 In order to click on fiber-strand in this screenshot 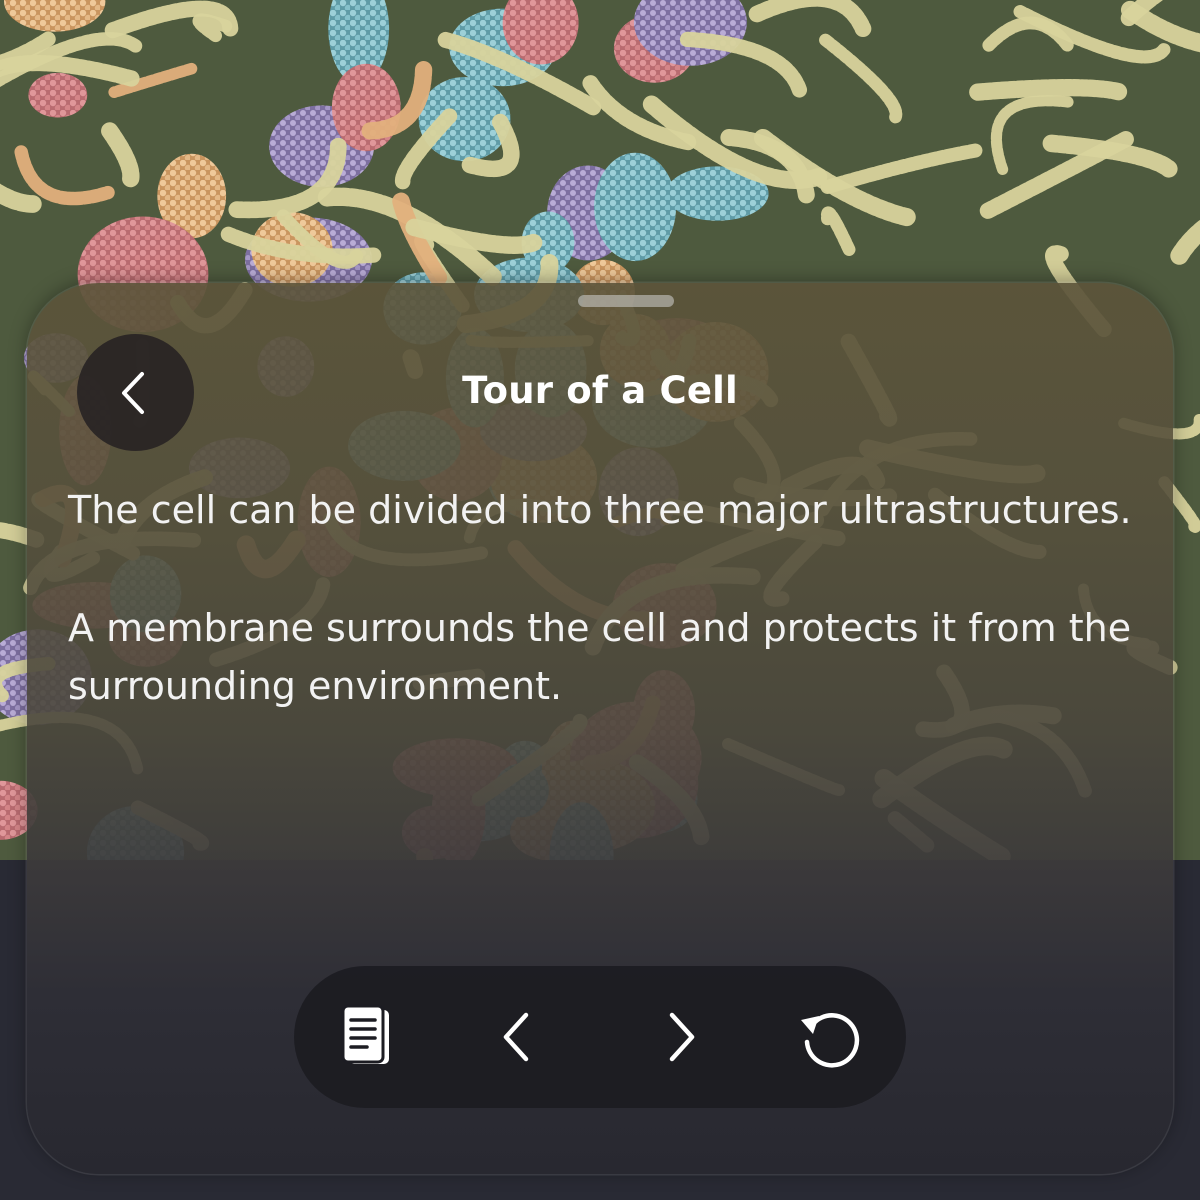, I will do `click(1049, 90)`.